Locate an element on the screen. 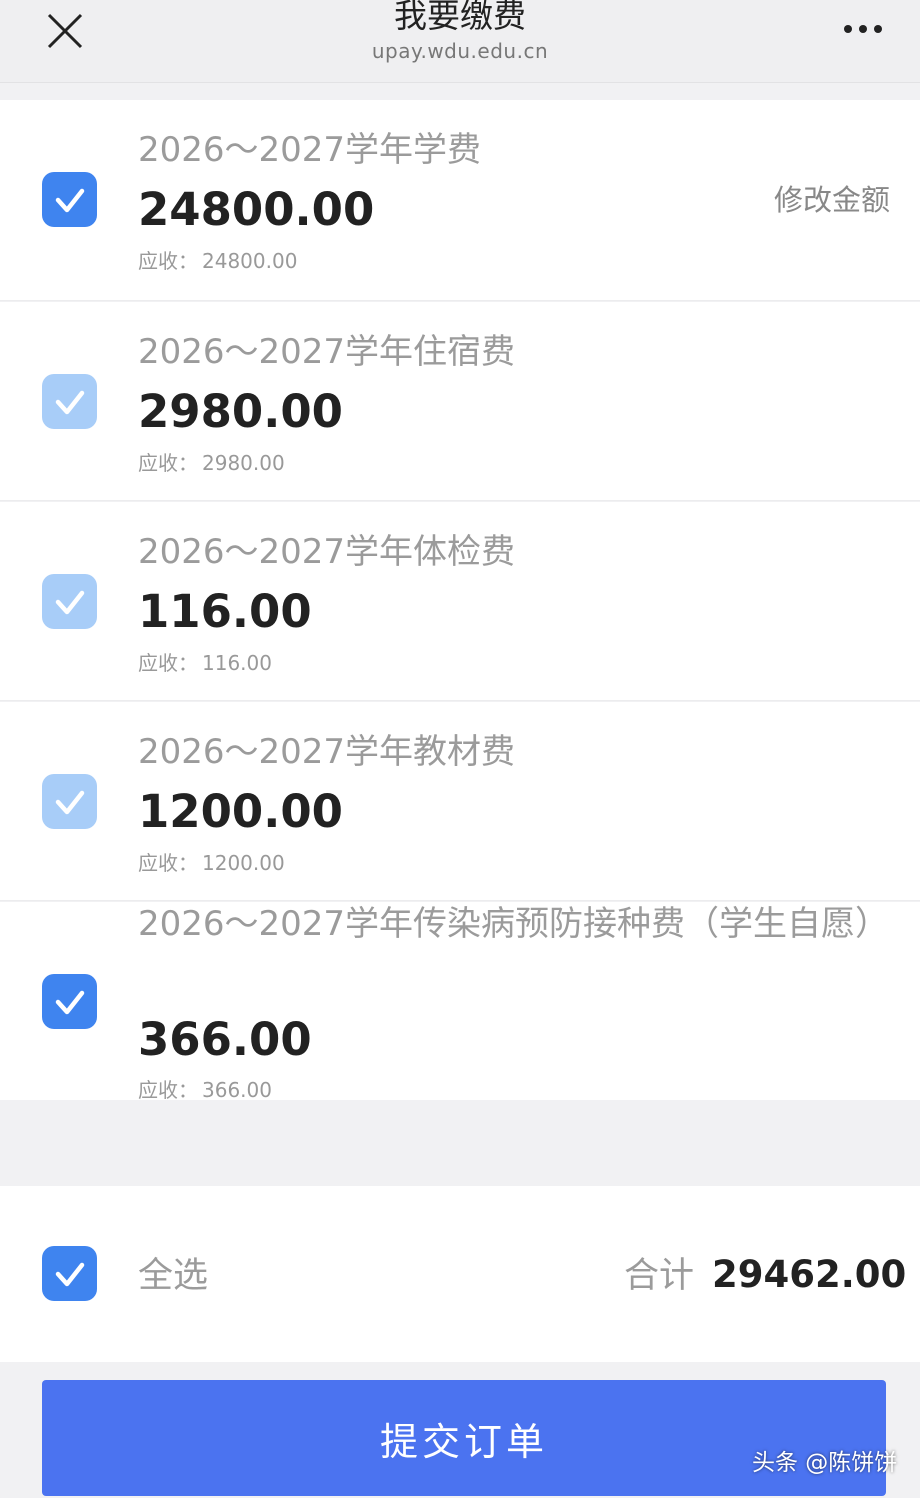 Image resolution: width=920 pixels, height=1498 pixels. select-all-checkbox-icon is located at coordinates (69, 1273).